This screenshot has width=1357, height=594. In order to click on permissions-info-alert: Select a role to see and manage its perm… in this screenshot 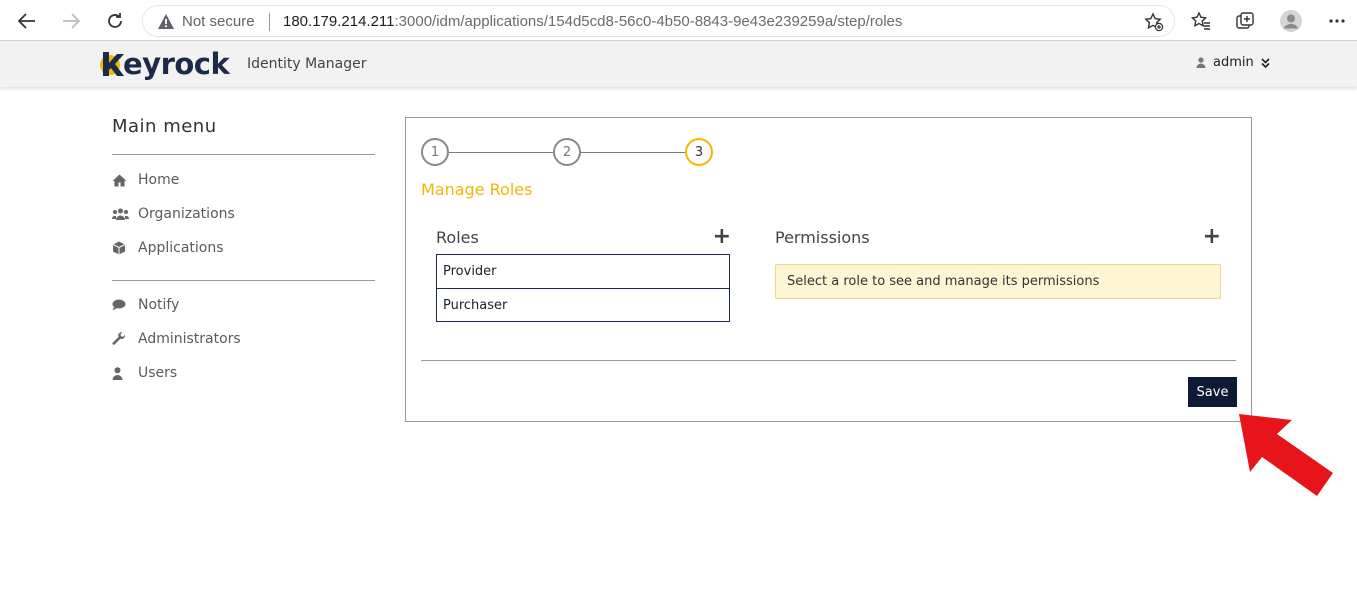, I will do `click(998, 281)`.